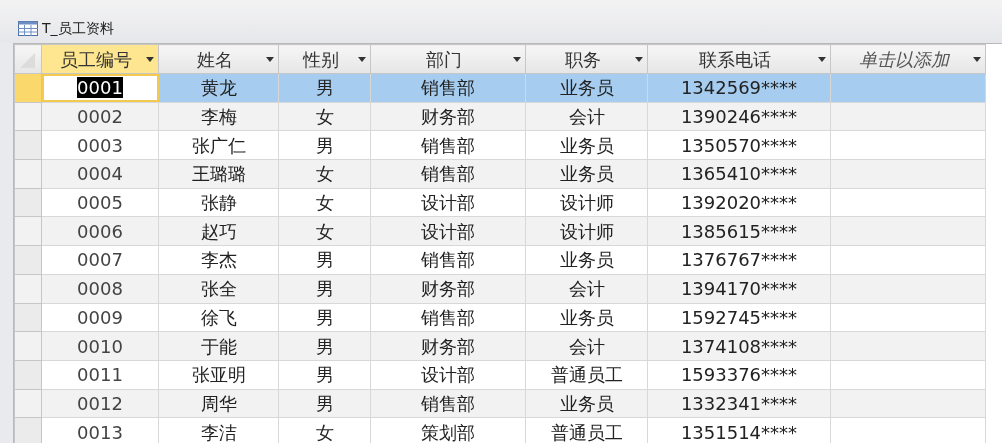  Describe the element at coordinates (218, 317) in the screenshot. I see `table-cell: 徐飞` at that location.